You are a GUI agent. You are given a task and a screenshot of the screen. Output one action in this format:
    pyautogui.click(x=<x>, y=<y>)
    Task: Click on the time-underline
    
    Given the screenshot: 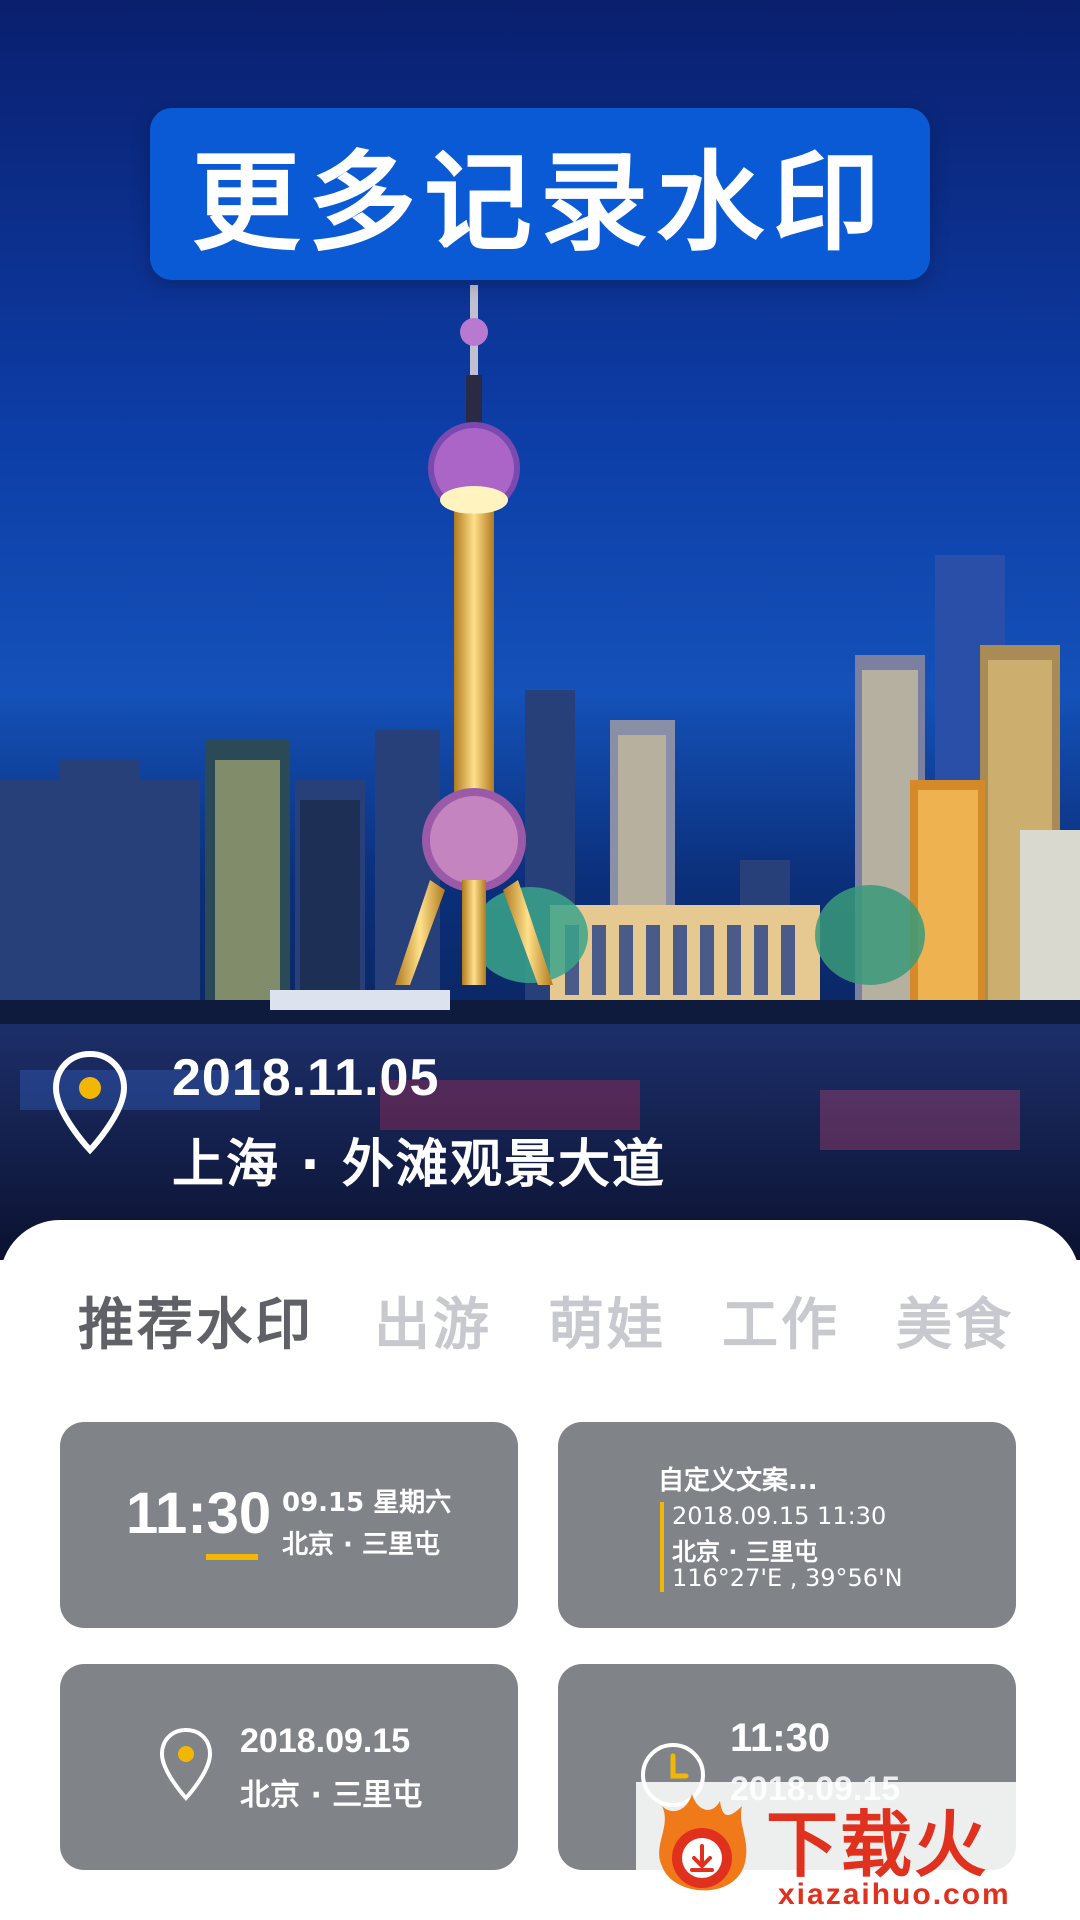 What is the action you would take?
    pyautogui.click(x=232, y=1557)
    